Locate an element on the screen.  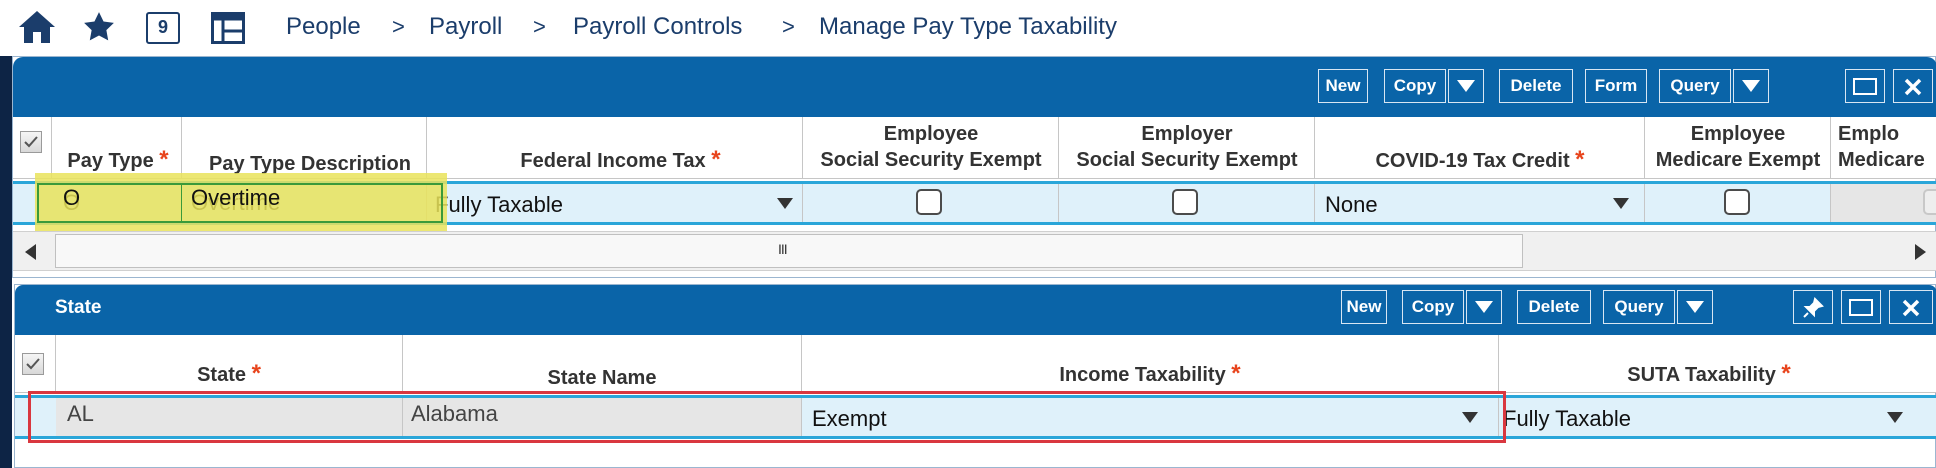
suta-taxability-select: Fully Taxable is located at coordinates (1717, 417).